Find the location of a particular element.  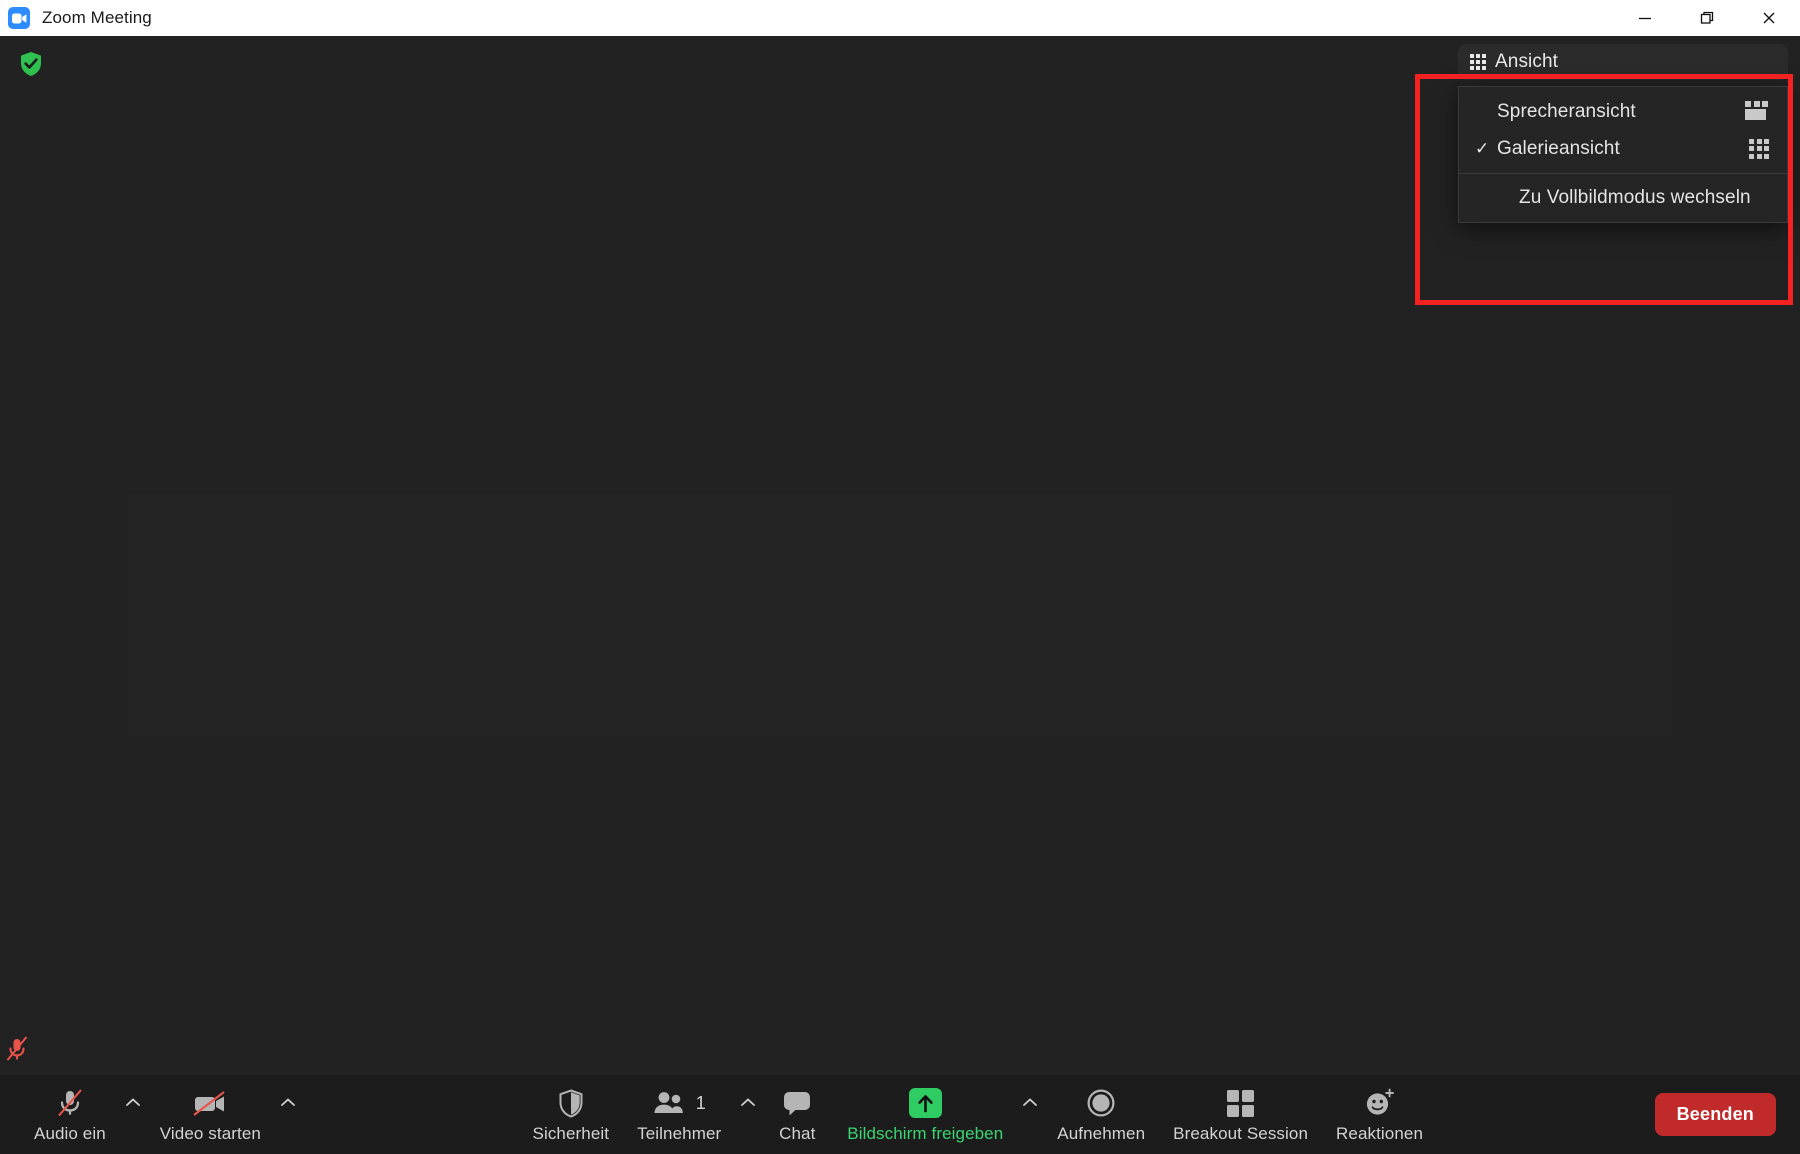

leave-meeting-button: Beenden is located at coordinates (1715, 1114).